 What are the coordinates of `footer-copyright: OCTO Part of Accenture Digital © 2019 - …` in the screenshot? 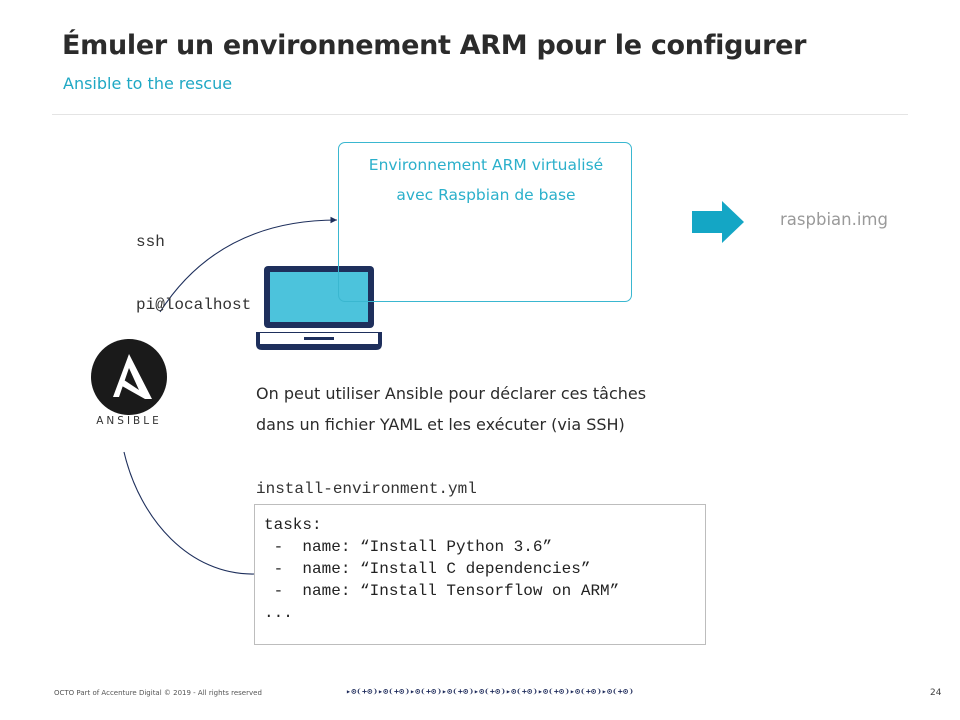 It's located at (158, 693).